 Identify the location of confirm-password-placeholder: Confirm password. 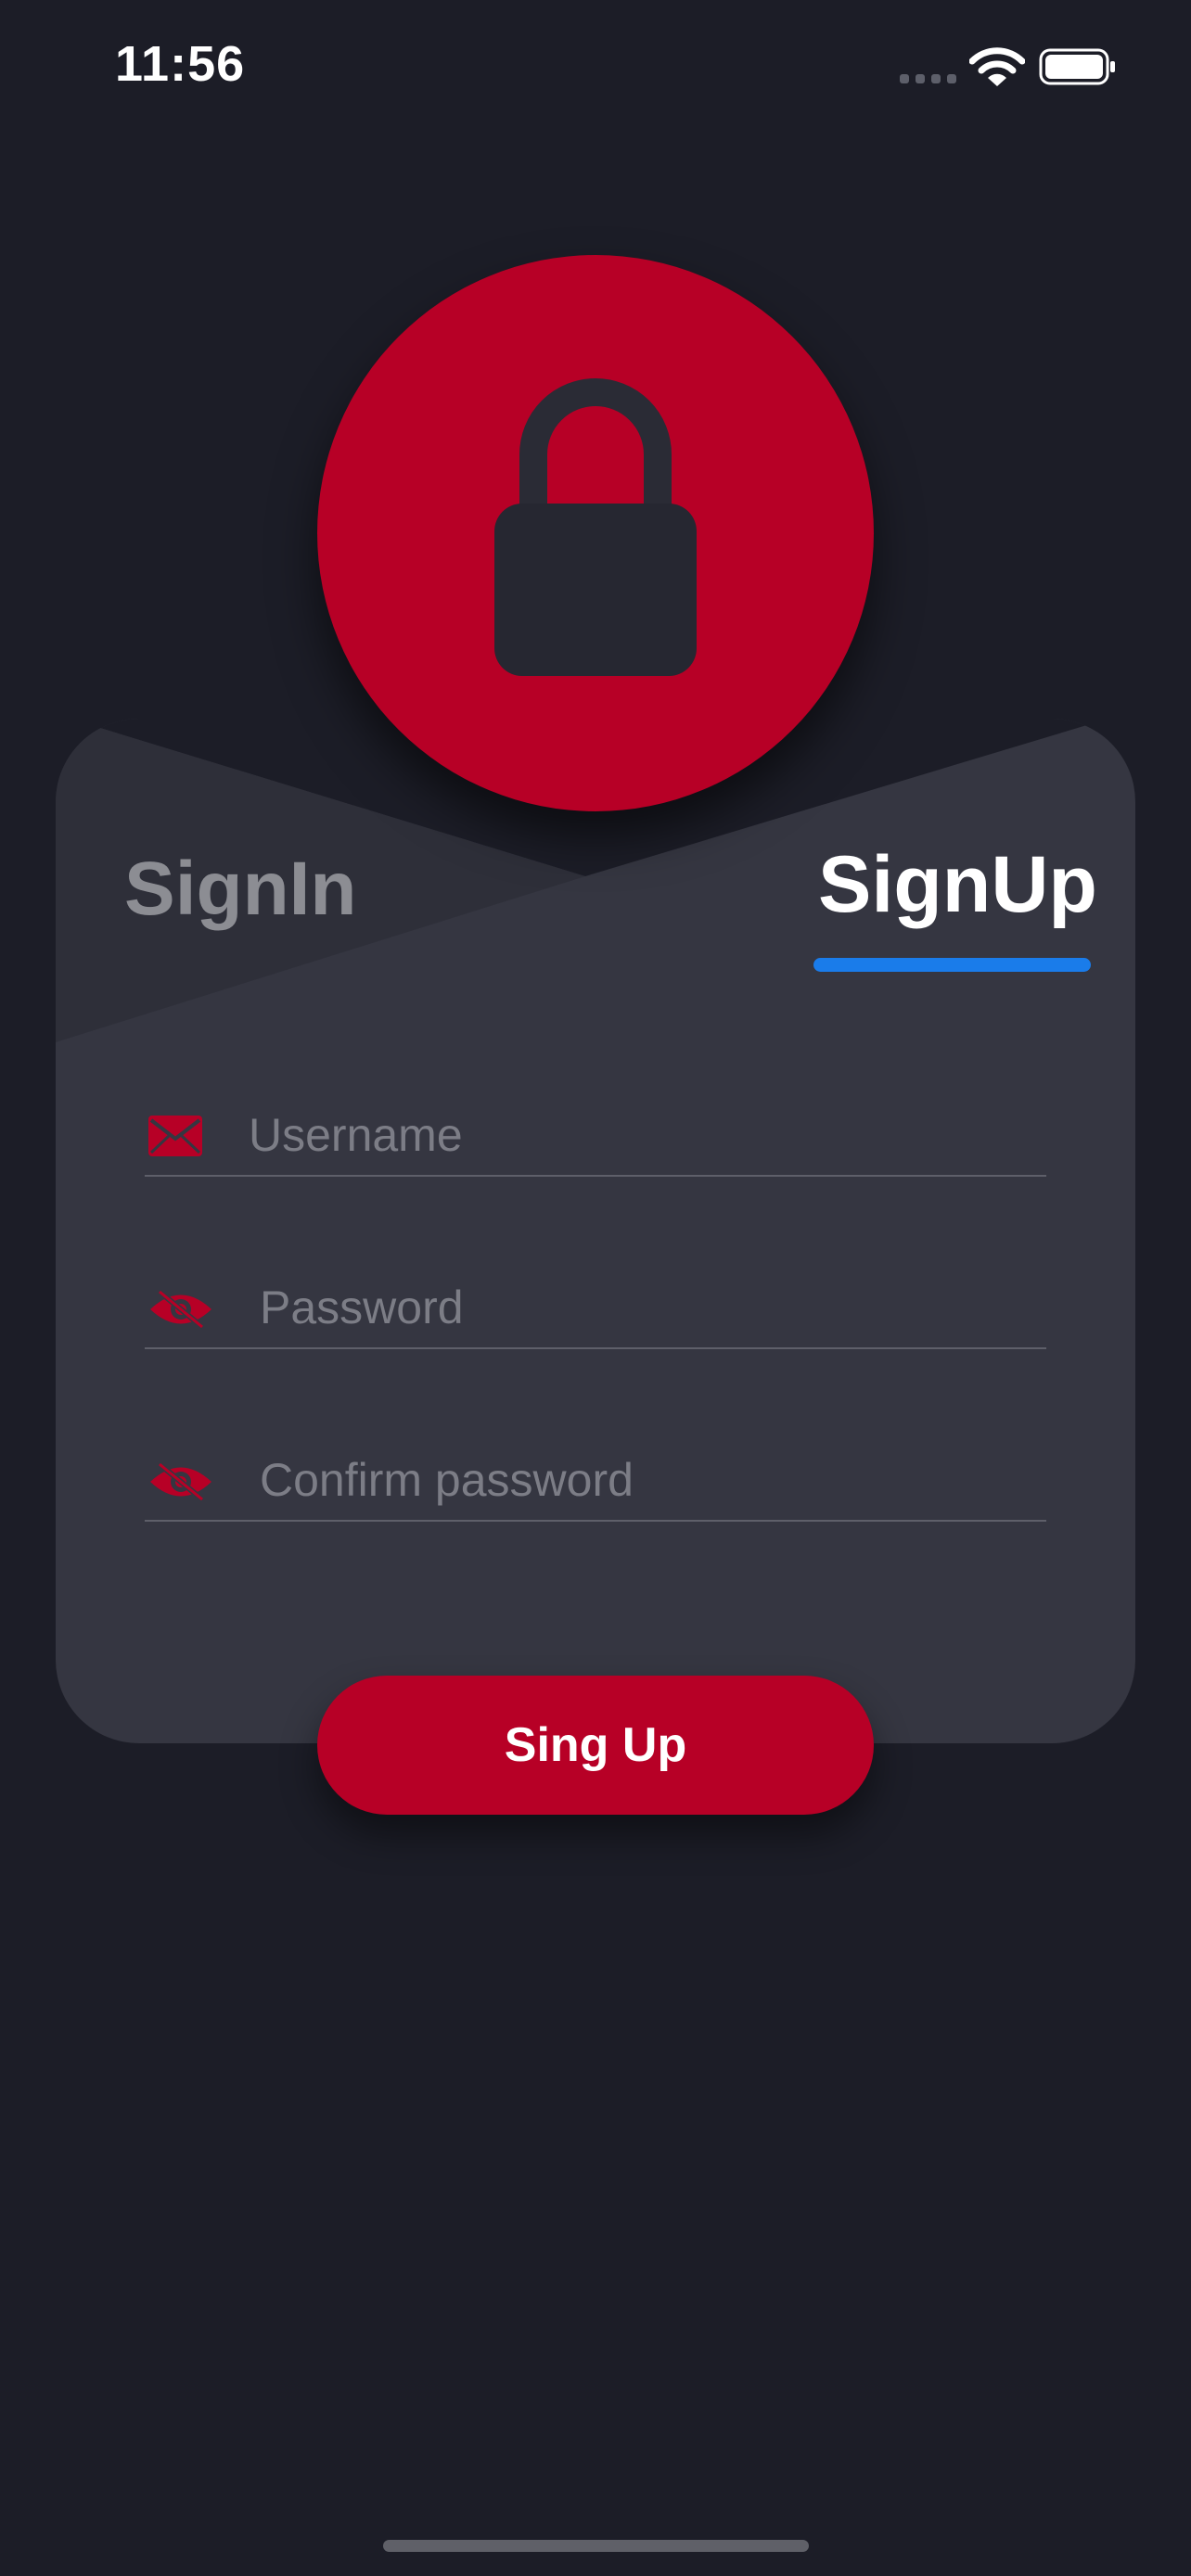
(447, 1480).